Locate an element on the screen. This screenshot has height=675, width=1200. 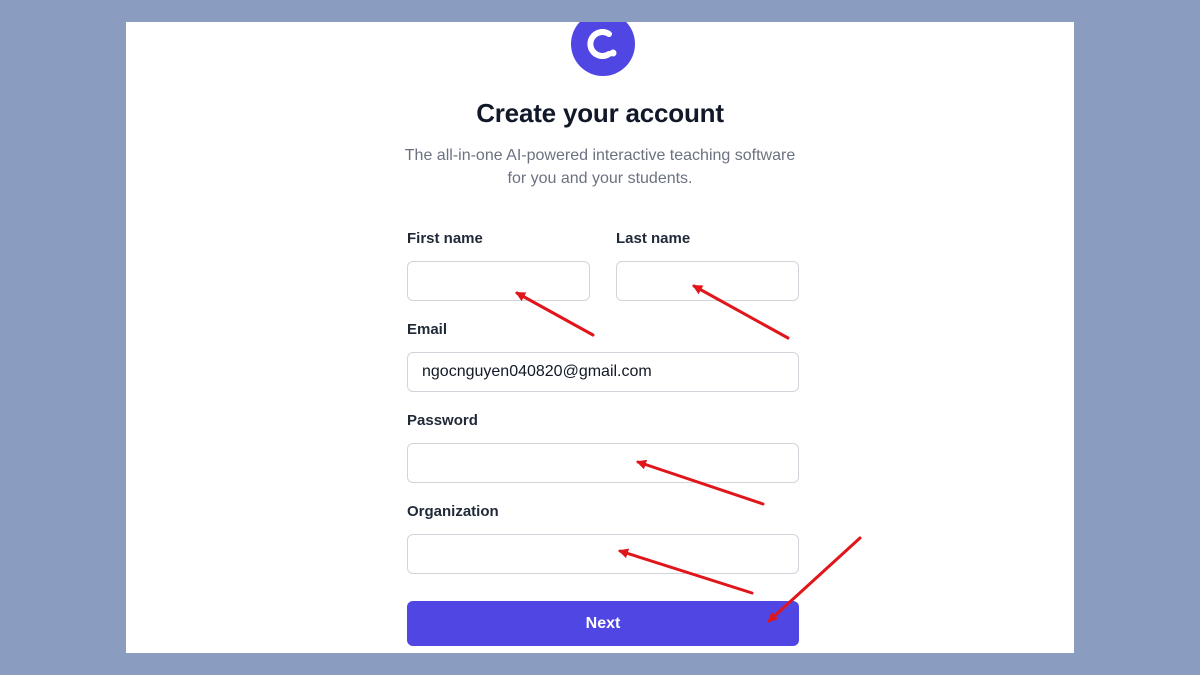
password-input is located at coordinates (603, 463).